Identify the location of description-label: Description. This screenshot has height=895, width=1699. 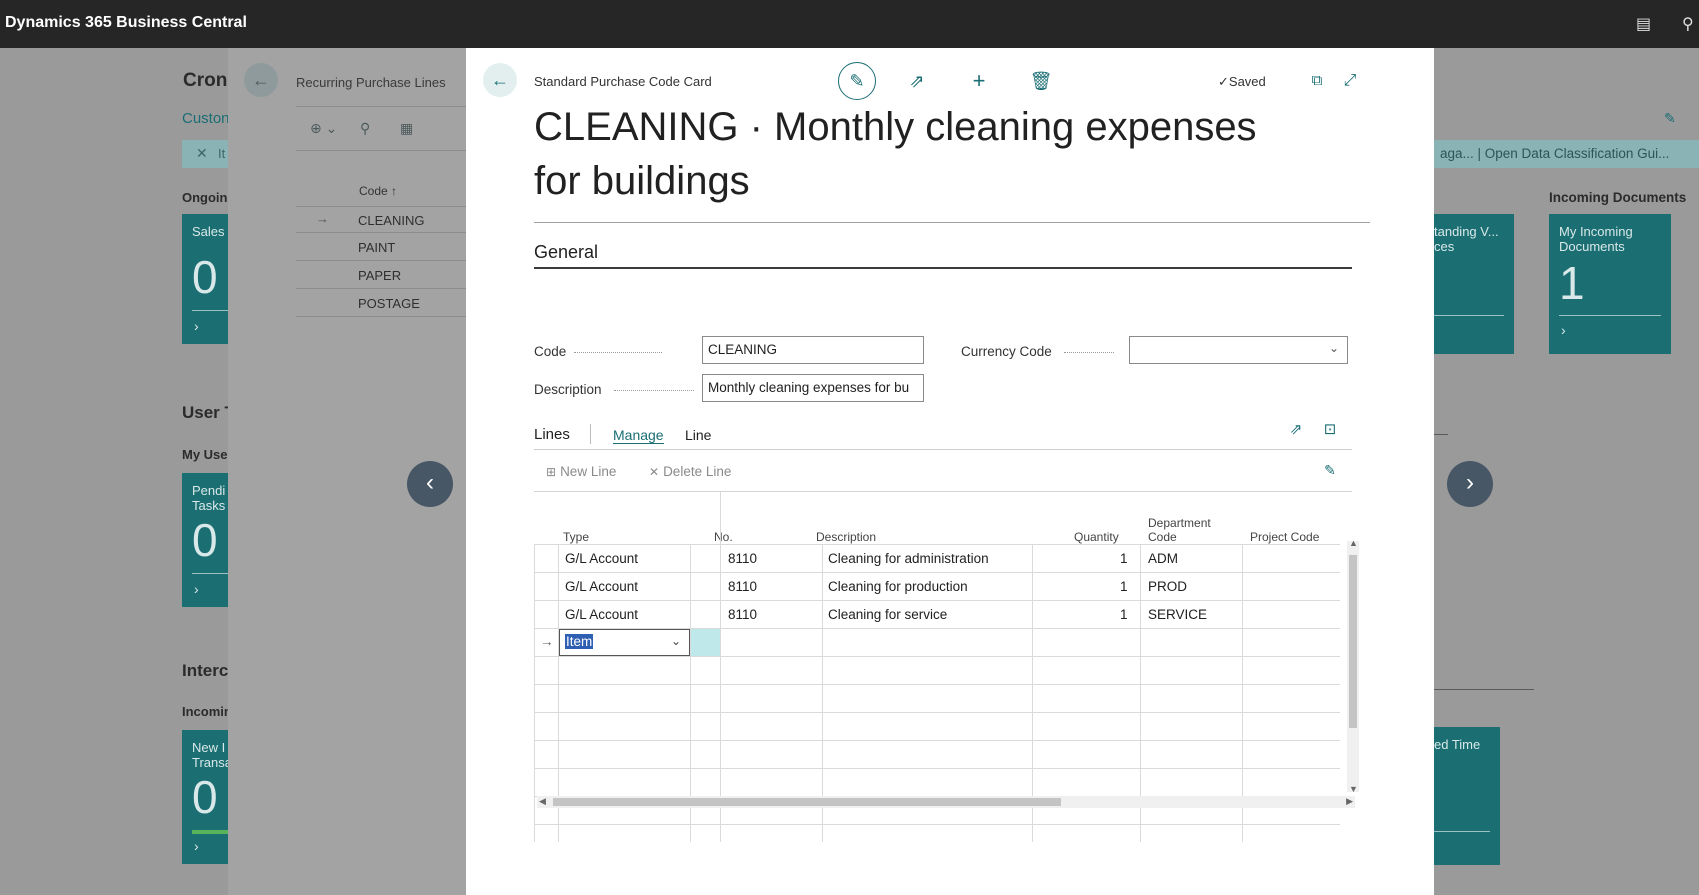
(568, 389).